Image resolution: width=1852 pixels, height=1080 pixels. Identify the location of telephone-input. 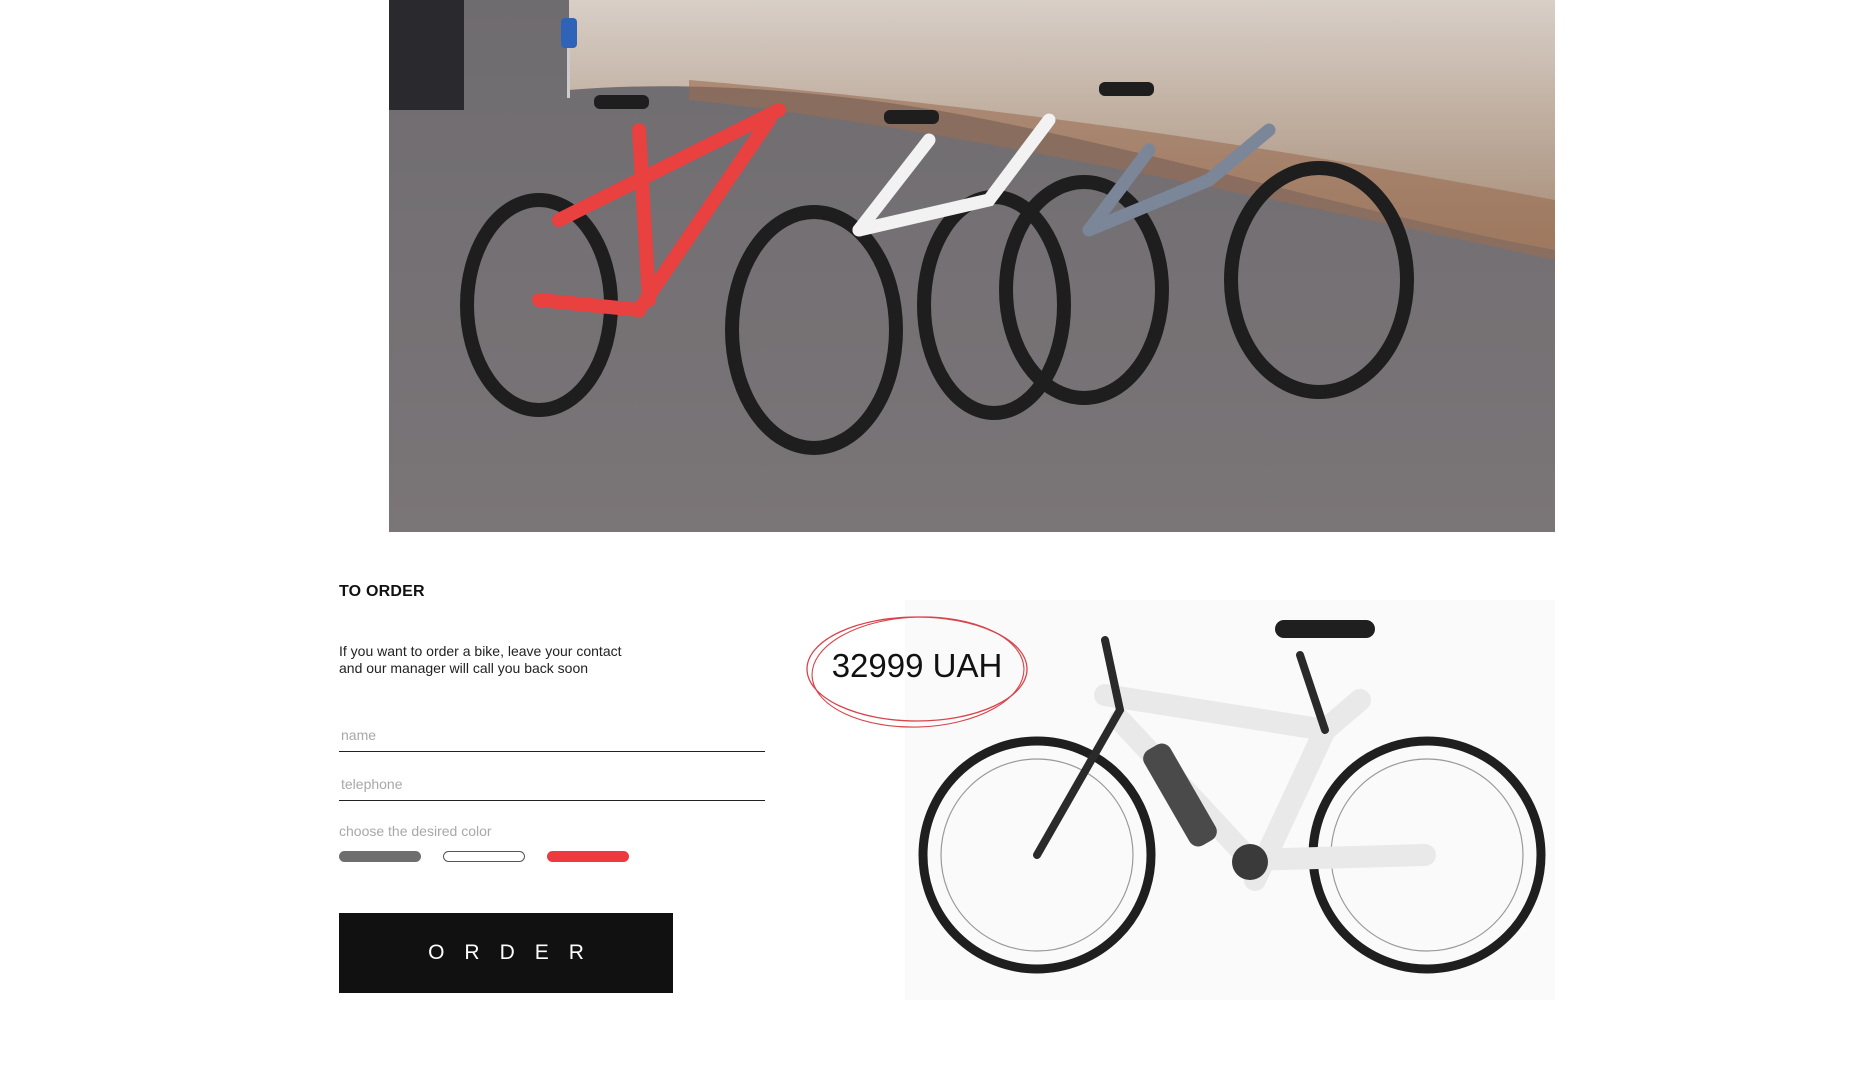
(552, 784).